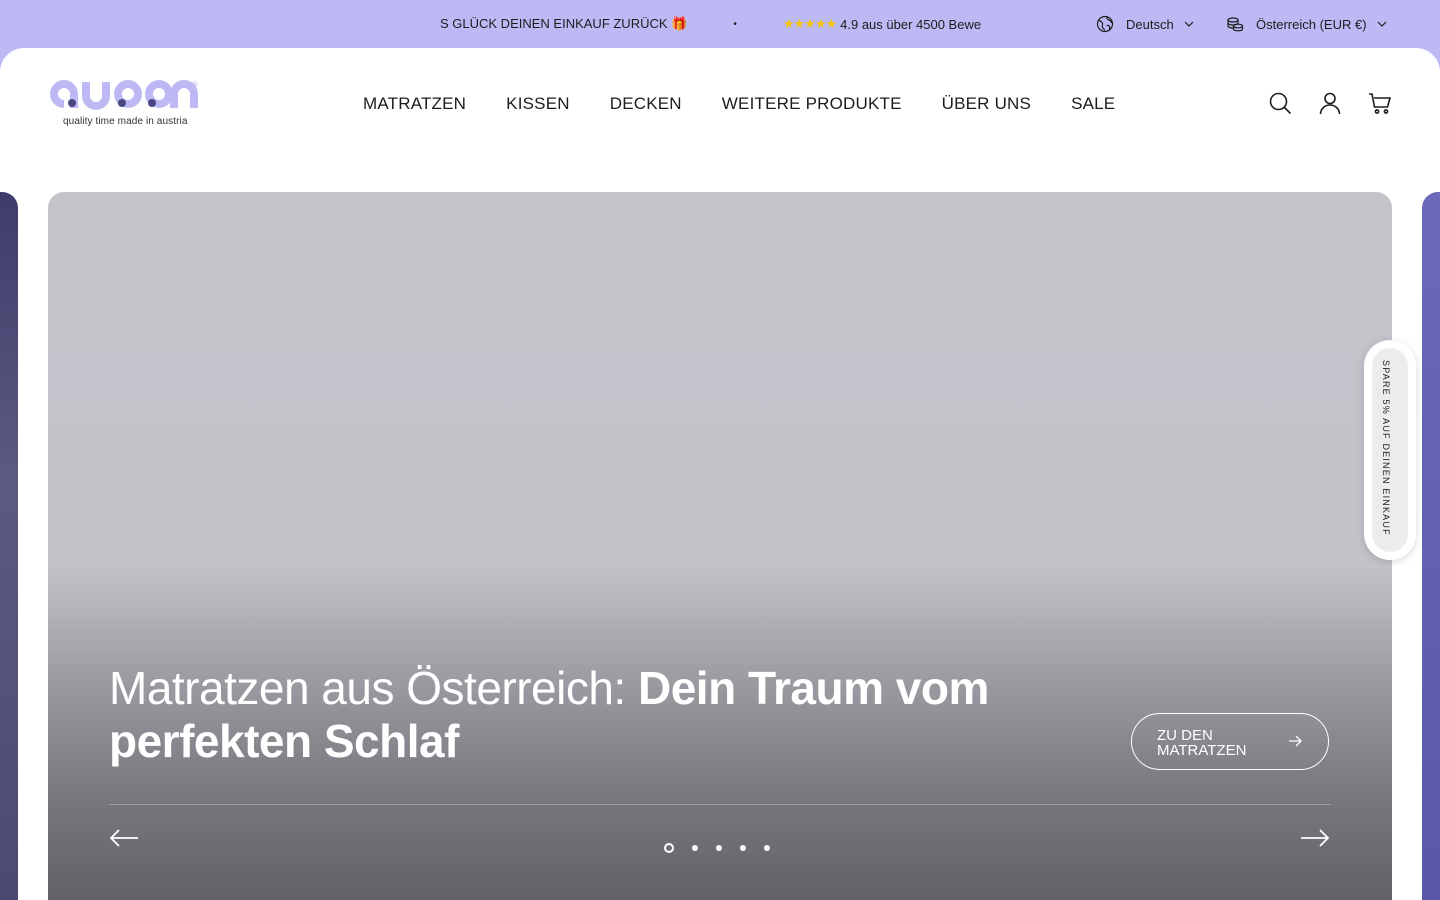 The width and height of the screenshot is (1440, 900). Describe the element at coordinates (726, 848) in the screenshot. I see `carousel-pagination` at that location.